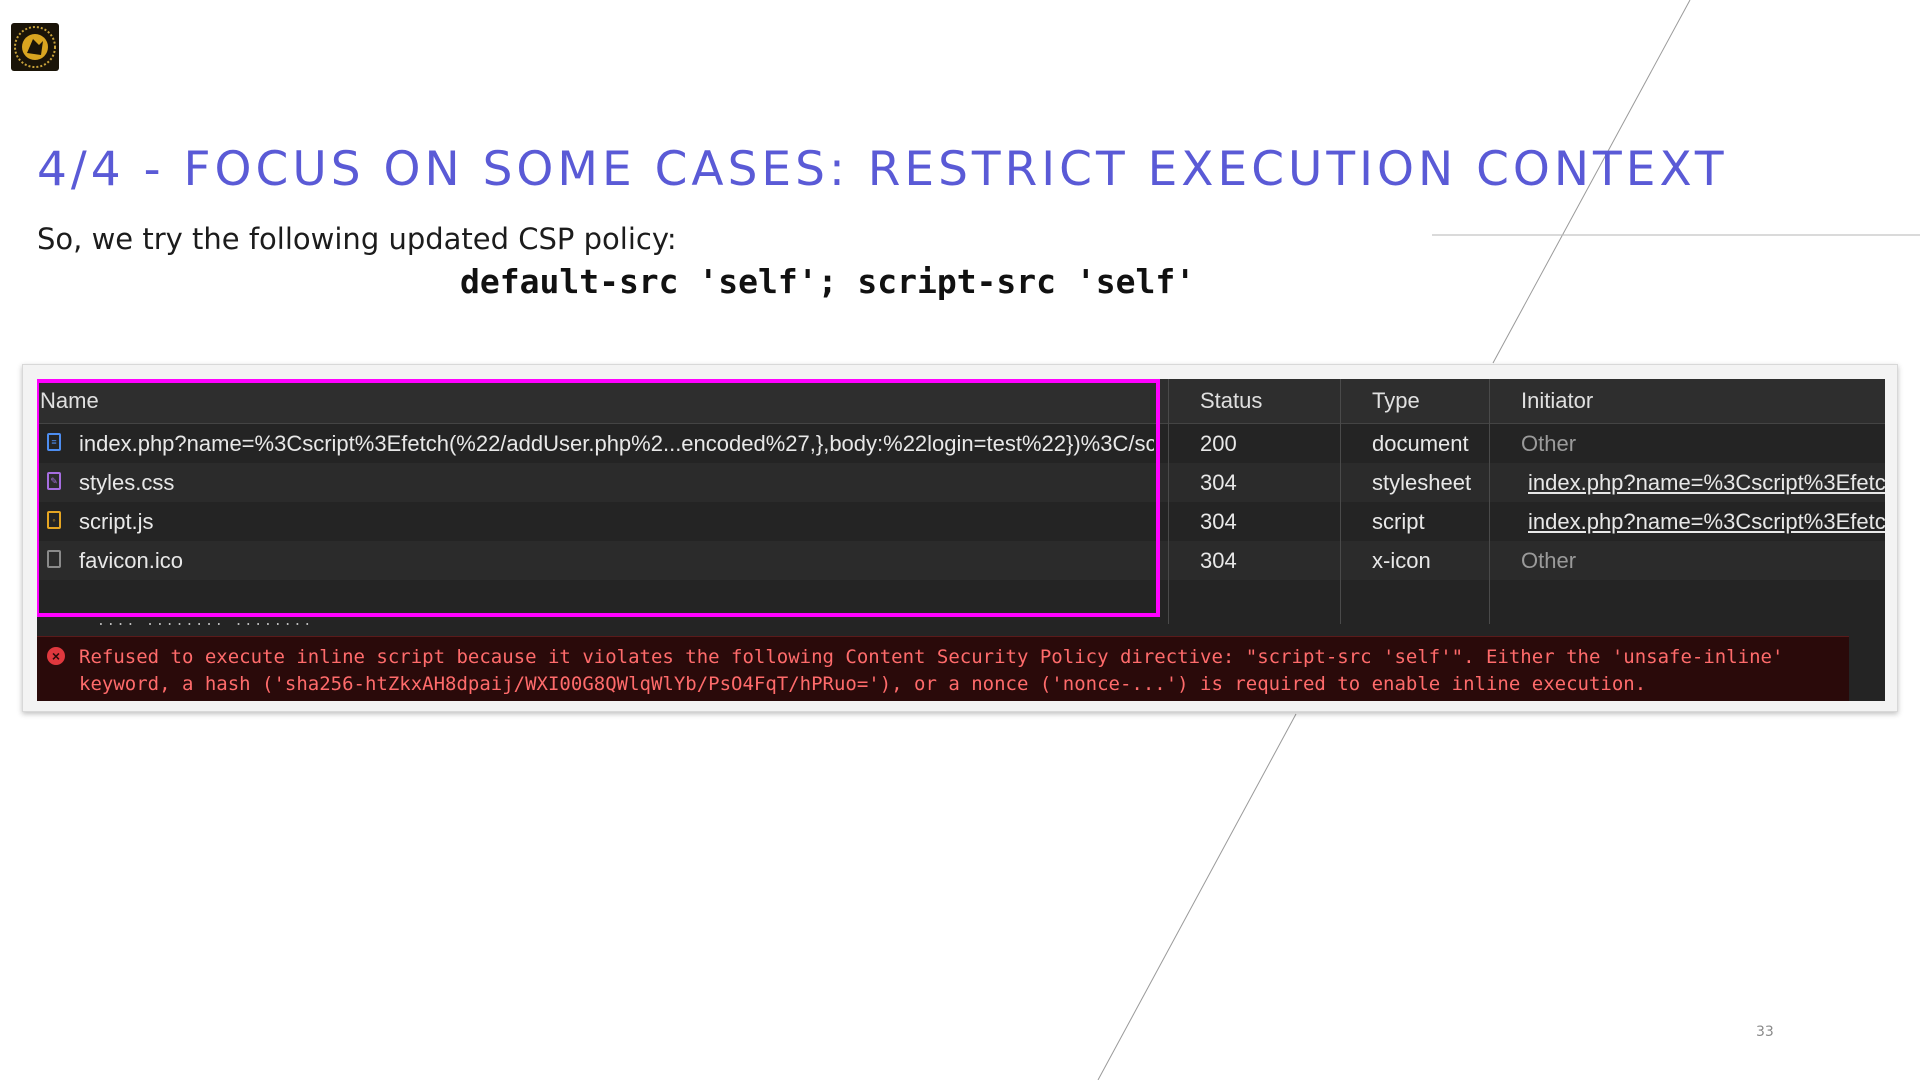  Describe the element at coordinates (1231, 401) in the screenshot. I see `header-status: Status` at that location.